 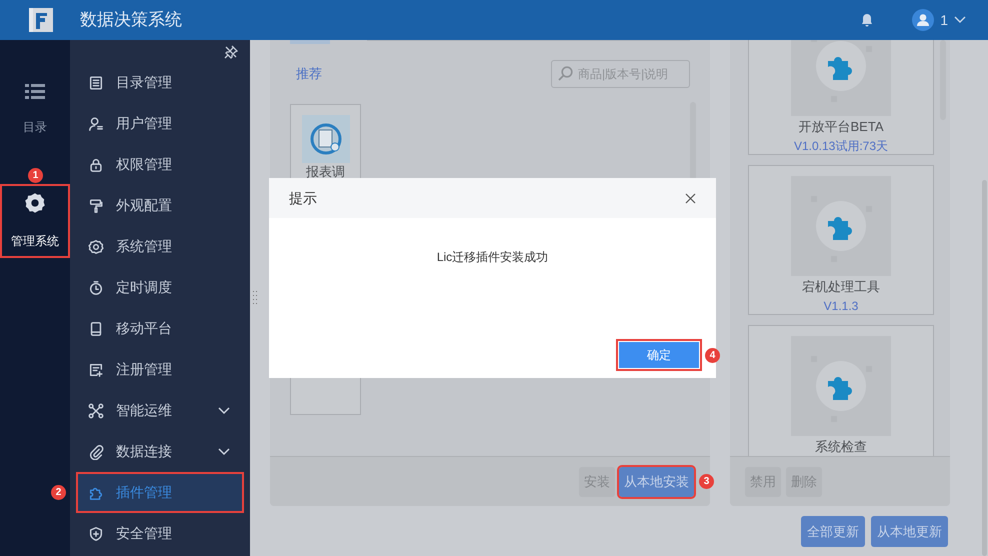 What do you see at coordinates (144, 328) in the screenshot?
I see `sidebar-label: 移动平台` at bounding box center [144, 328].